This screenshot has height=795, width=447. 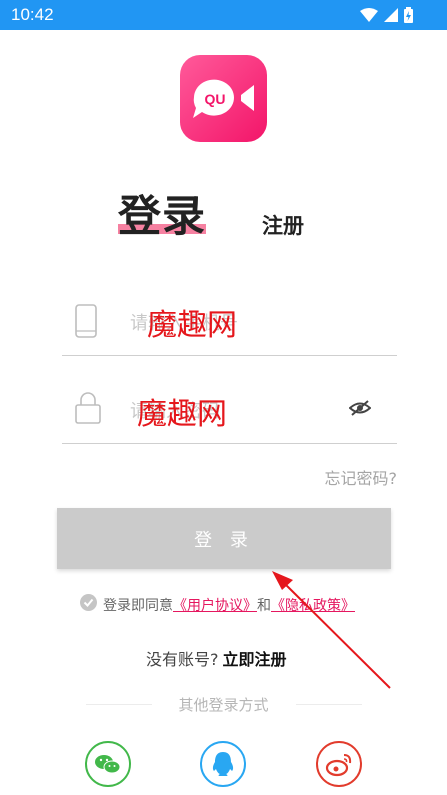 What do you see at coordinates (223, 15) in the screenshot?
I see `status-bar: 10:42` at bounding box center [223, 15].